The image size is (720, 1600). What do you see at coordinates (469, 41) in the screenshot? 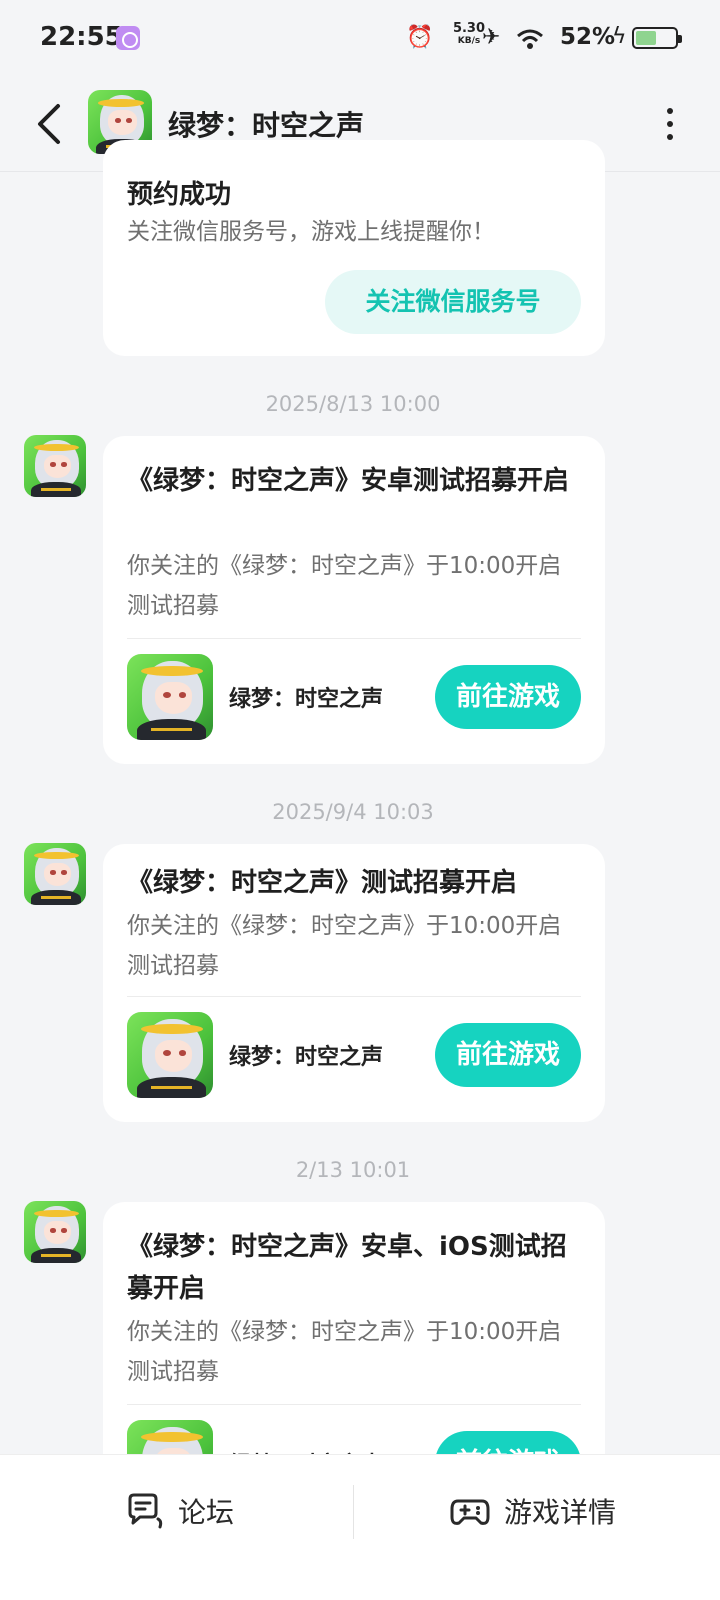
I see `network-speed-unit: KB/s` at bounding box center [469, 41].